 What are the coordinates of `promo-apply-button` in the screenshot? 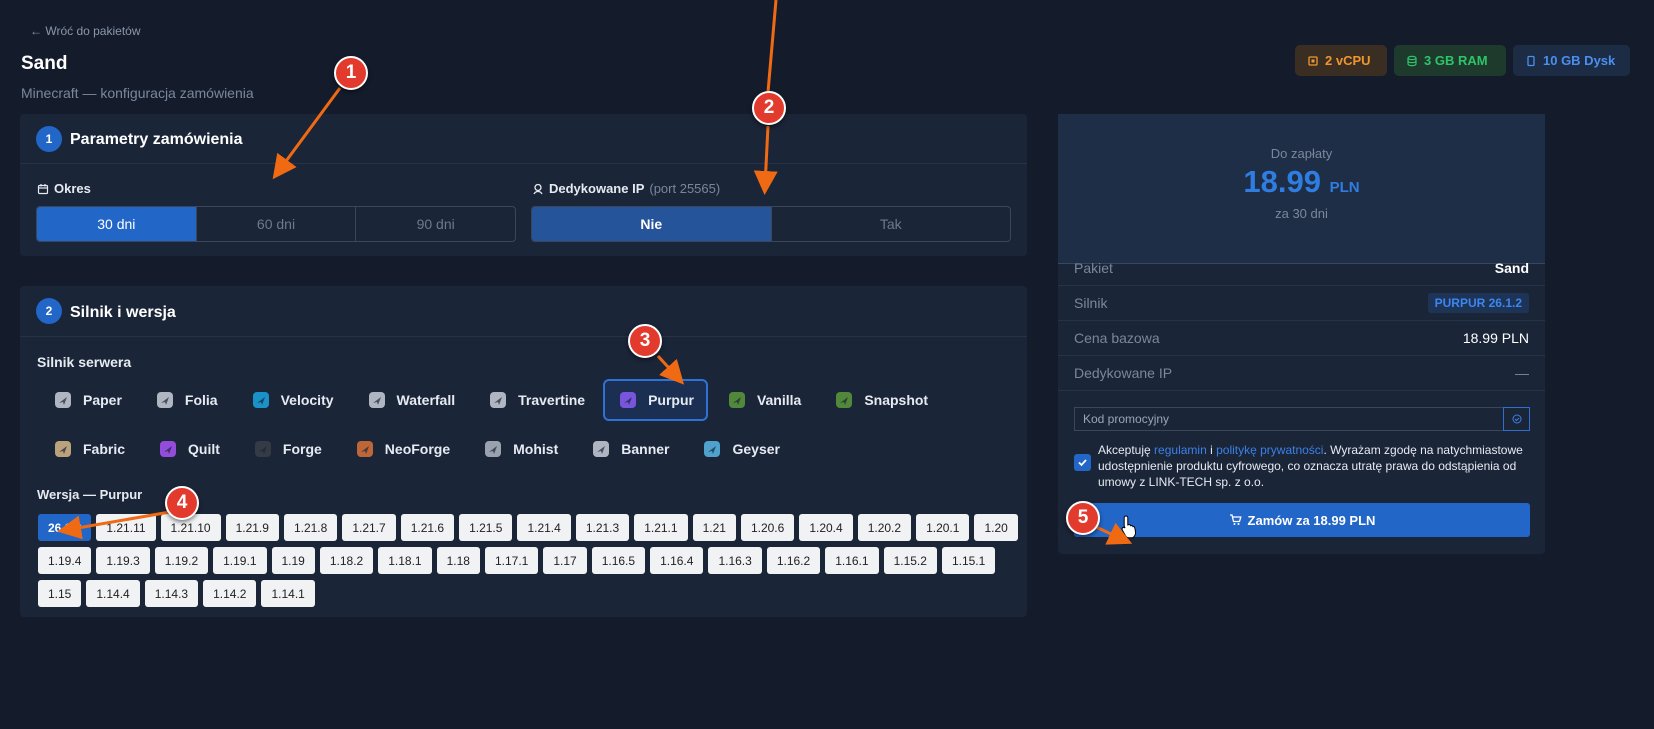 It's located at (1516, 419).